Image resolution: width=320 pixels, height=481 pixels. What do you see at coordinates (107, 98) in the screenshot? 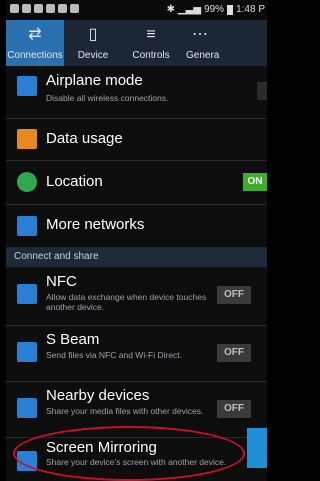
I see `item-subtitle: Disable all wireless connections.` at bounding box center [107, 98].